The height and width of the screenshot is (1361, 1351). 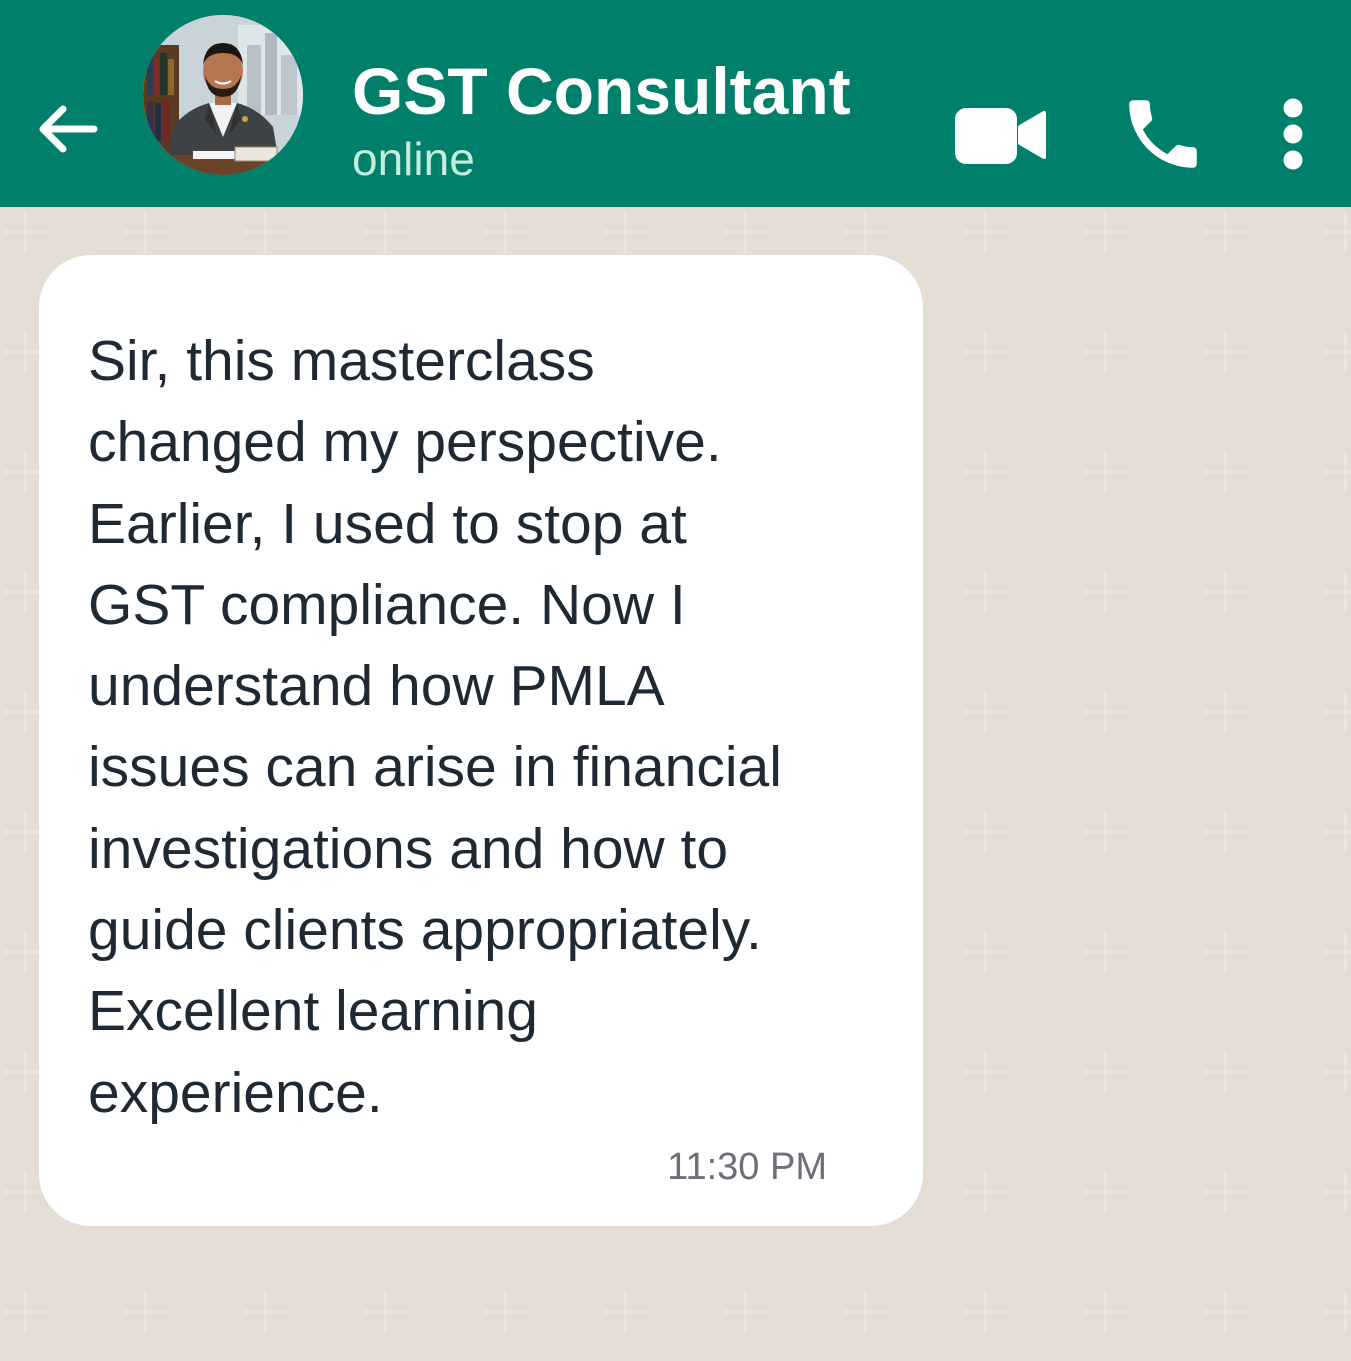 I want to click on video-call-button, so click(x=998, y=134).